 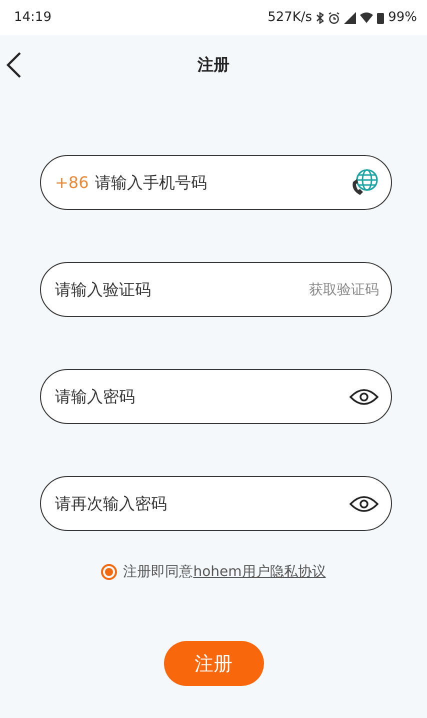 What do you see at coordinates (259, 572) in the screenshot?
I see `privacy-link: hohem用户隐私协议` at bounding box center [259, 572].